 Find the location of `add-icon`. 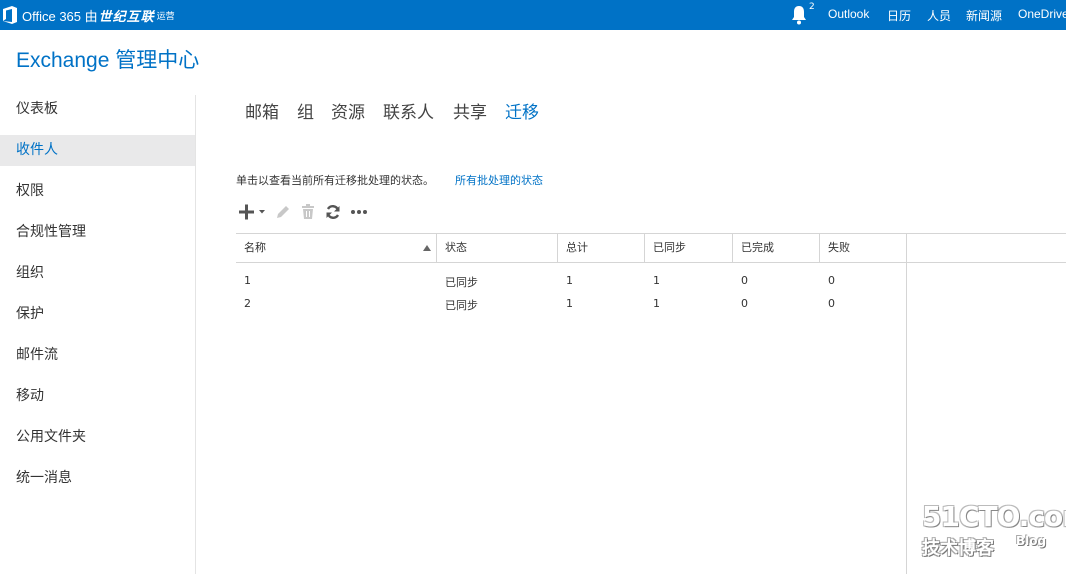

add-icon is located at coordinates (252, 212).